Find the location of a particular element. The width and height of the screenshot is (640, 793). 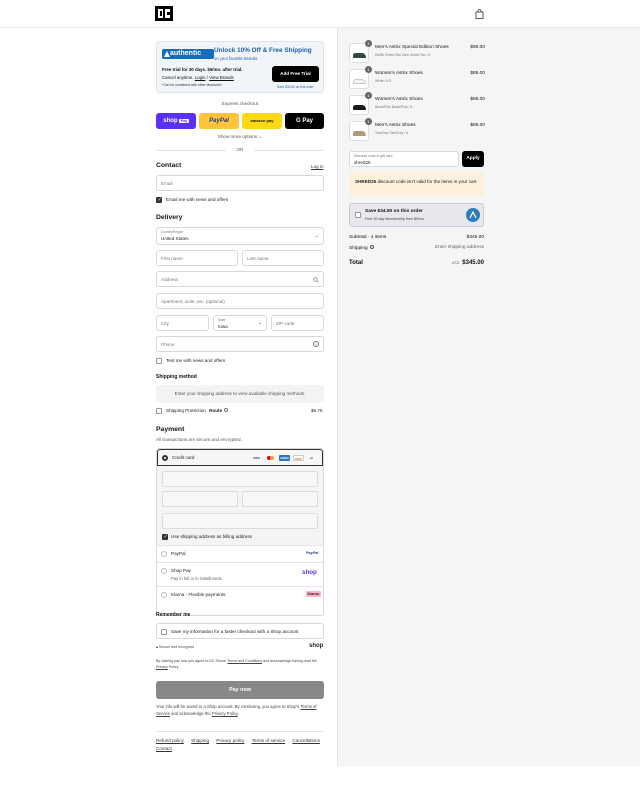

shipping-method-heading: Shipping method is located at coordinates (176, 377).